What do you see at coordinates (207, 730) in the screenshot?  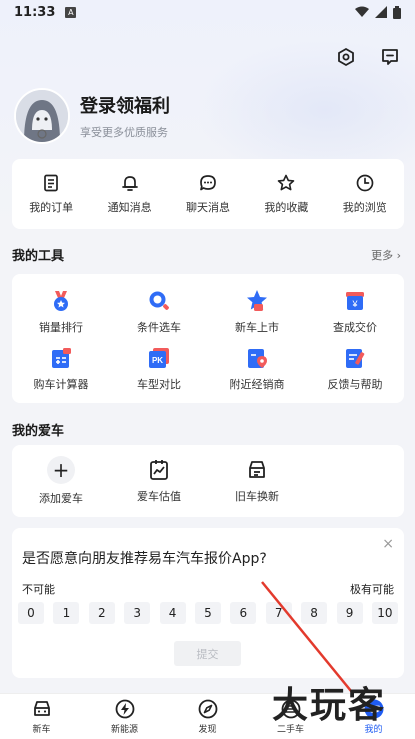 I see `tab-label: 发现` at bounding box center [207, 730].